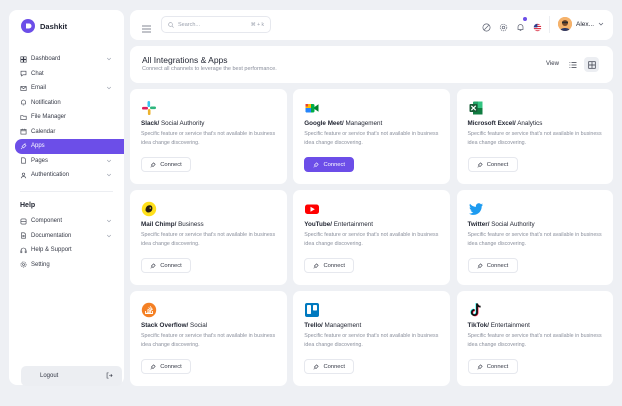 The height and width of the screenshot is (406, 622). What do you see at coordinates (44, 26) in the screenshot?
I see `brand: Dashkit` at bounding box center [44, 26].